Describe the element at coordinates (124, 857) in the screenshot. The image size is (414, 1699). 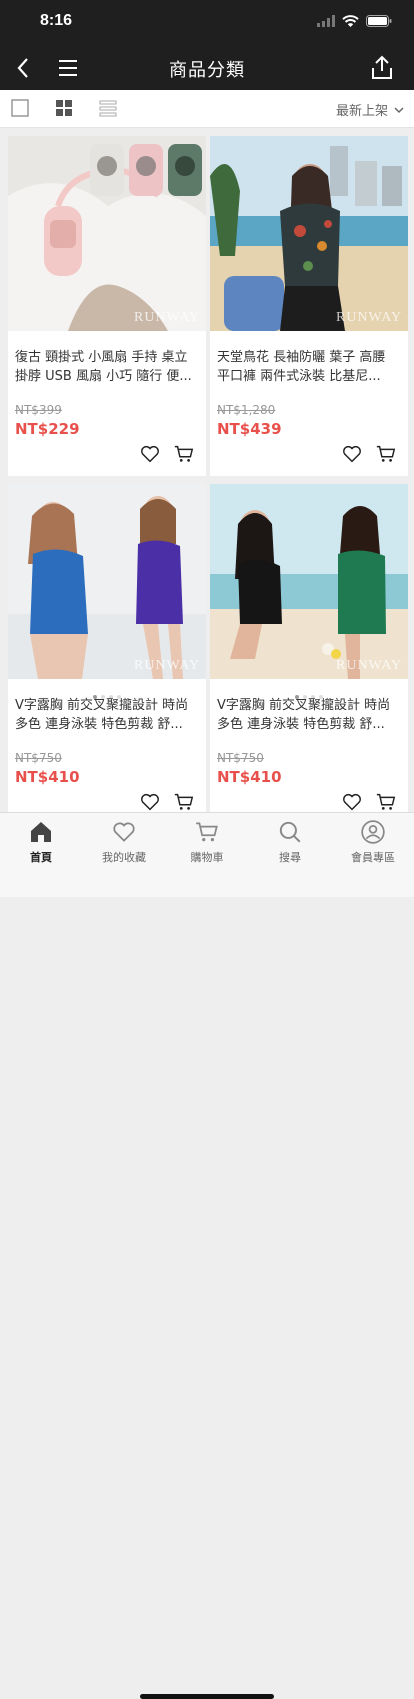
I see `tab-label: 我的收藏` at that location.